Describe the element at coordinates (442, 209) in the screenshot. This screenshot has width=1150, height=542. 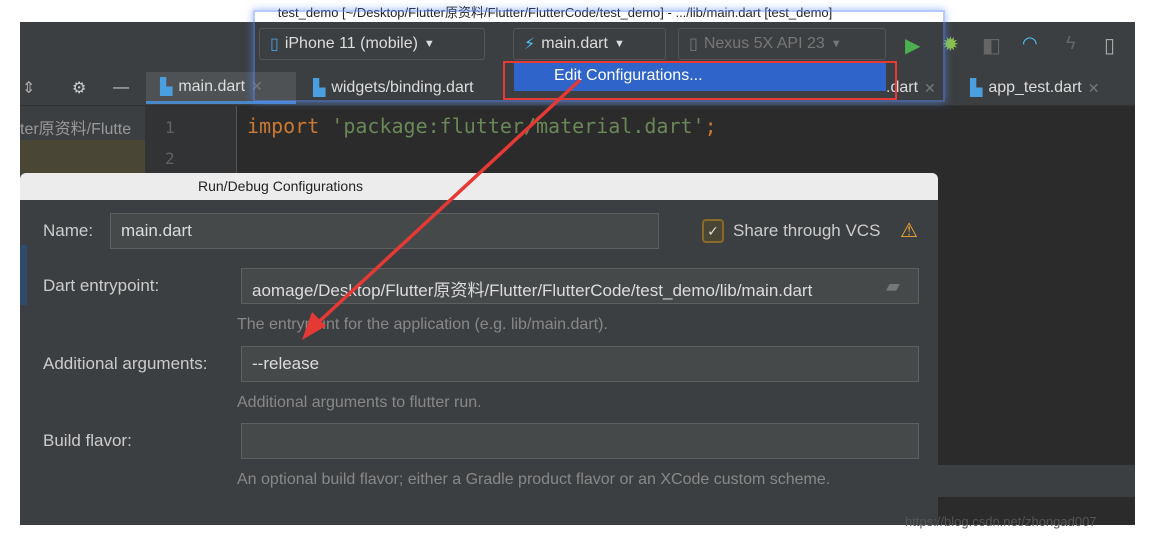
I see `annotation-arrow` at that location.